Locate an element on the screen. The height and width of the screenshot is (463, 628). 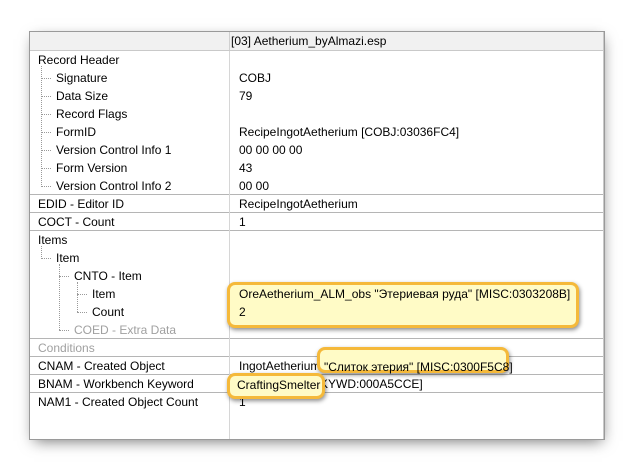
row-version-control-info-2: Version Control Info 2 00 00 is located at coordinates (317, 186).